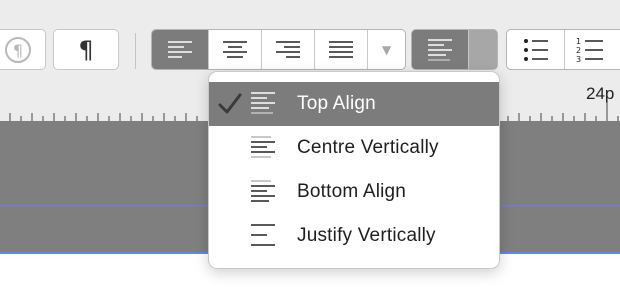 This screenshot has height=296, width=620. What do you see at coordinates (578, 59) in the screenshot?
I see `svg-text: 3` at bounding box center [578, 59].